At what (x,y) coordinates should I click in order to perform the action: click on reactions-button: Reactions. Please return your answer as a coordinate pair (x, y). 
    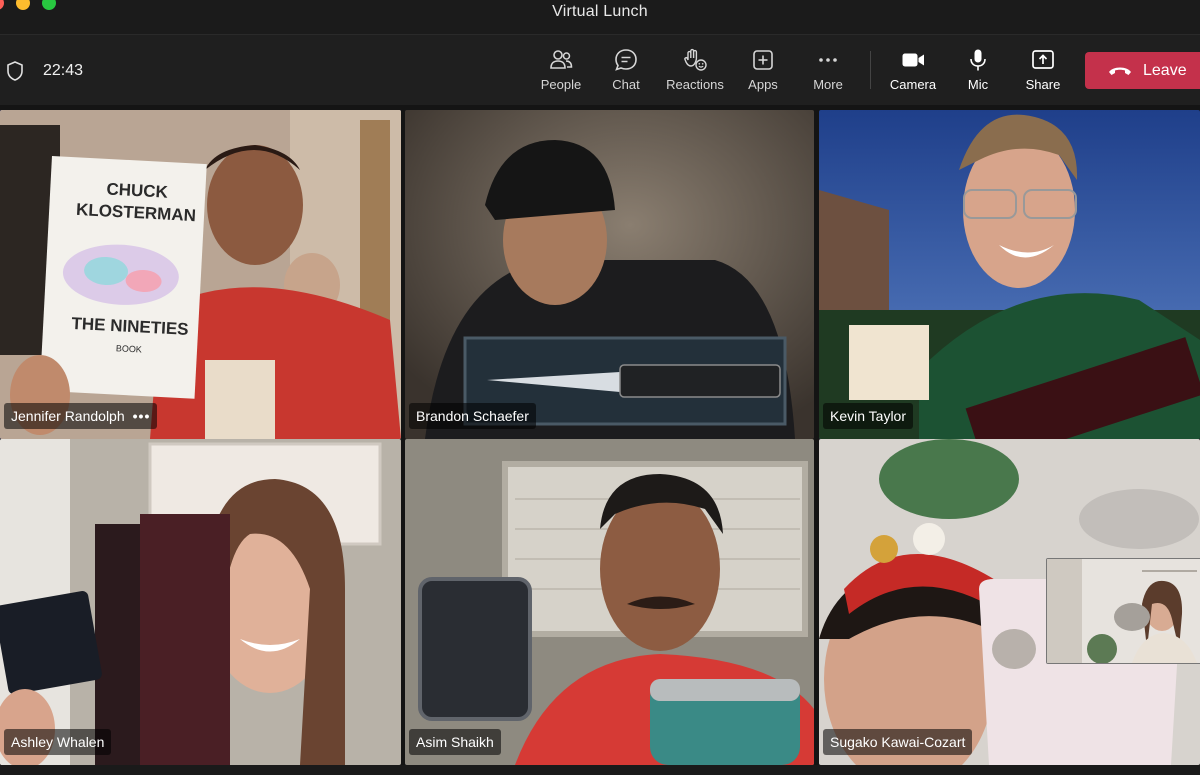
    Looking at the image, I should click on (695, 72).